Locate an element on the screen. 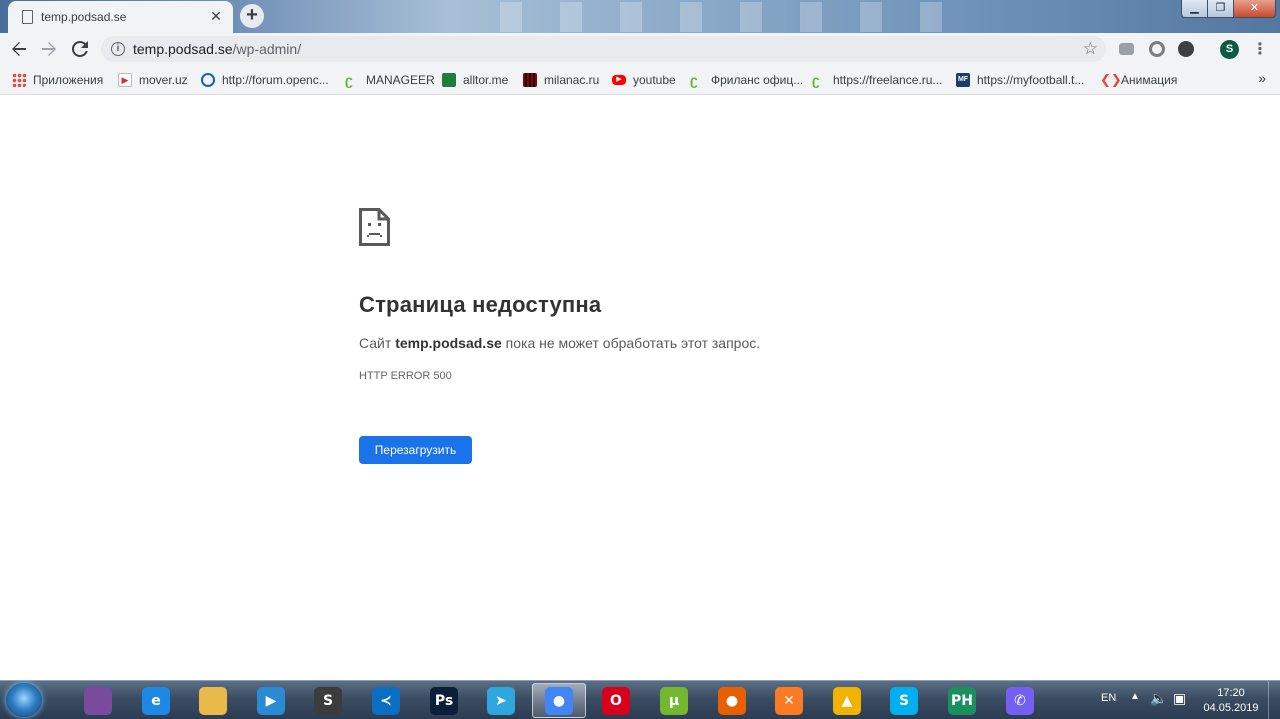 This screenshot has height=719, width=1280. taskbar-app: e is located at coordinates (156, 700).